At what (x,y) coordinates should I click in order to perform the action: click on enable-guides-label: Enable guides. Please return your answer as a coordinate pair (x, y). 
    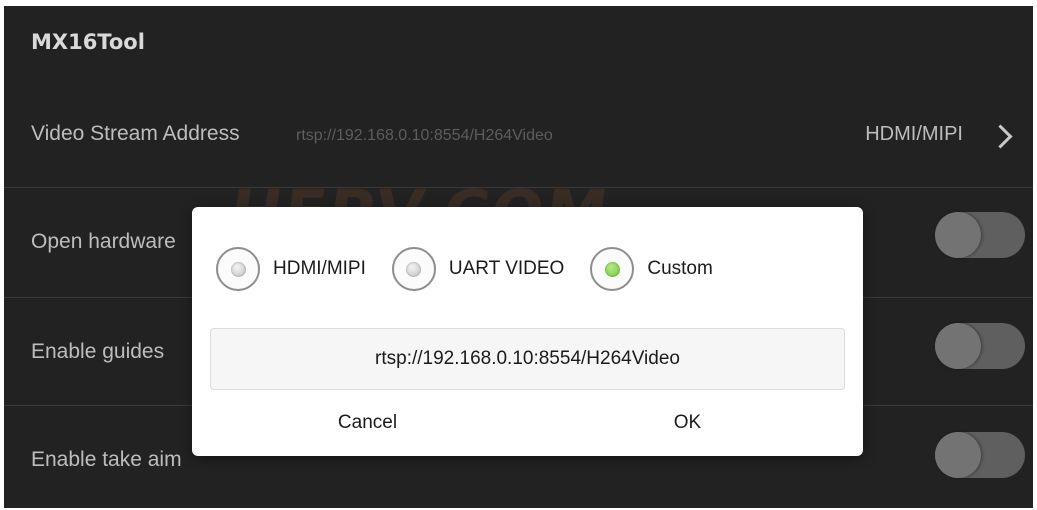
    Looking at the image, I should click on (98, 351).